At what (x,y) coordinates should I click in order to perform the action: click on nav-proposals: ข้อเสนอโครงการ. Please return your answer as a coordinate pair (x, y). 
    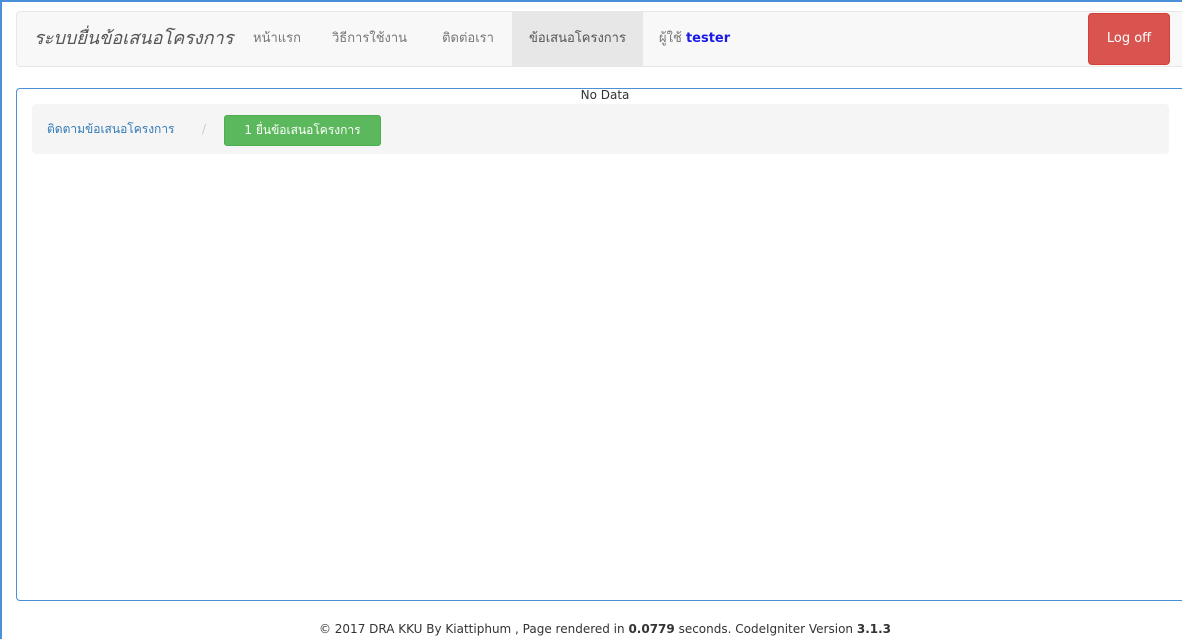
    Looking at the image, I should click on (577, 39).